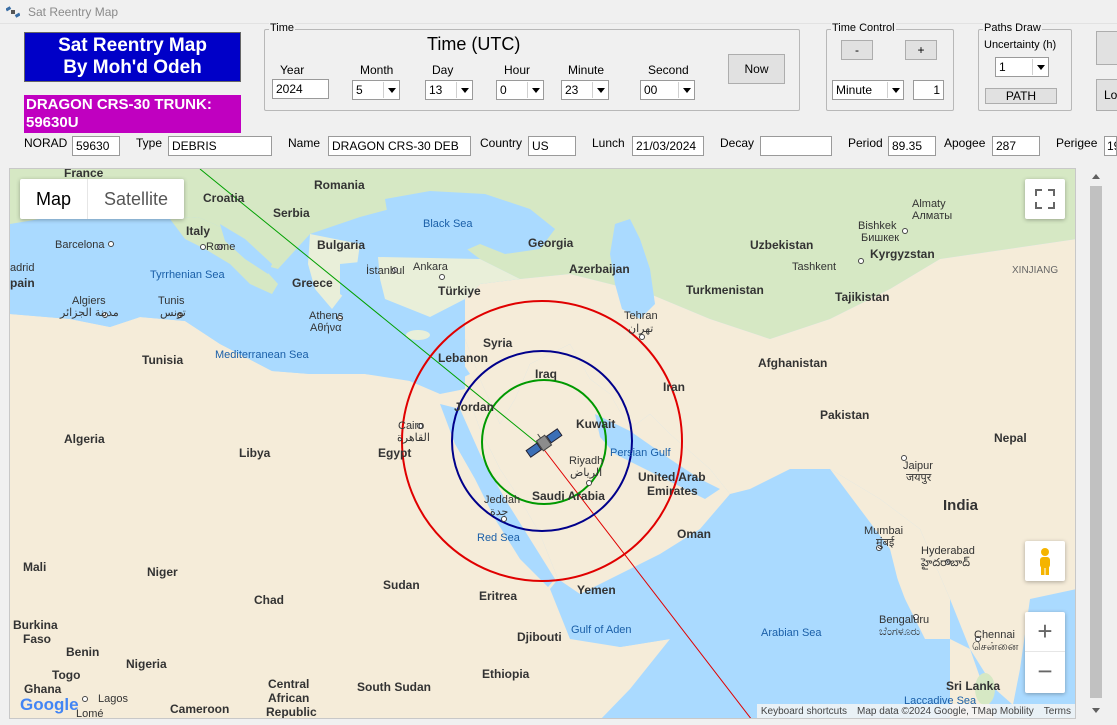 This screenshot has width=1117, height=725. I want to click on label-nigeria: Nigeria, so click(146, 664).